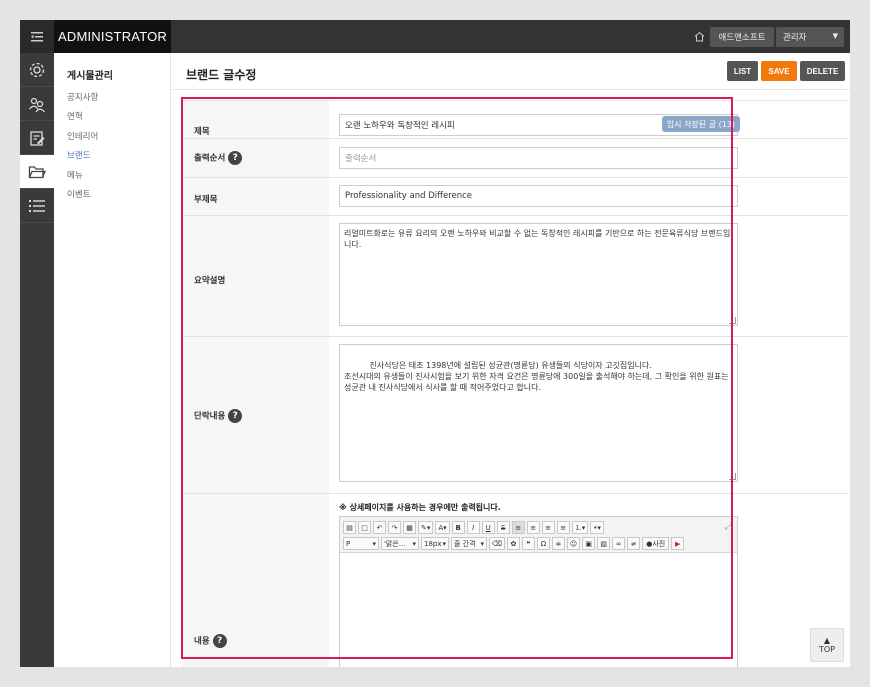  I want to click on action-buttons: LIST SAVE DELETE, so click(786, 71).